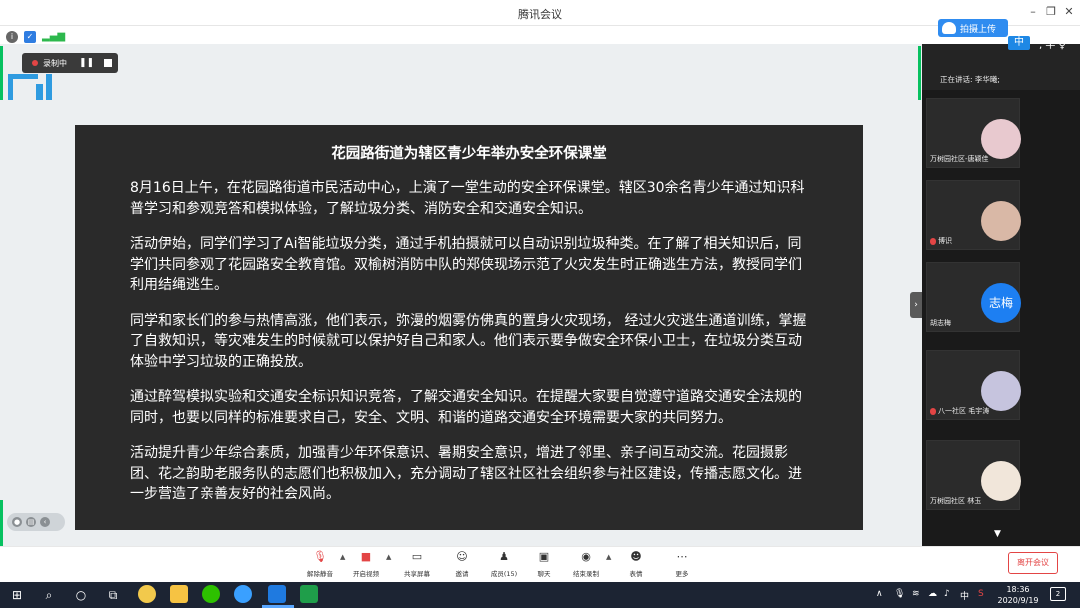 This screenshot has height=608, width=1080. I want to click on emoji-button: ☻ 表情, so click(636, 566).